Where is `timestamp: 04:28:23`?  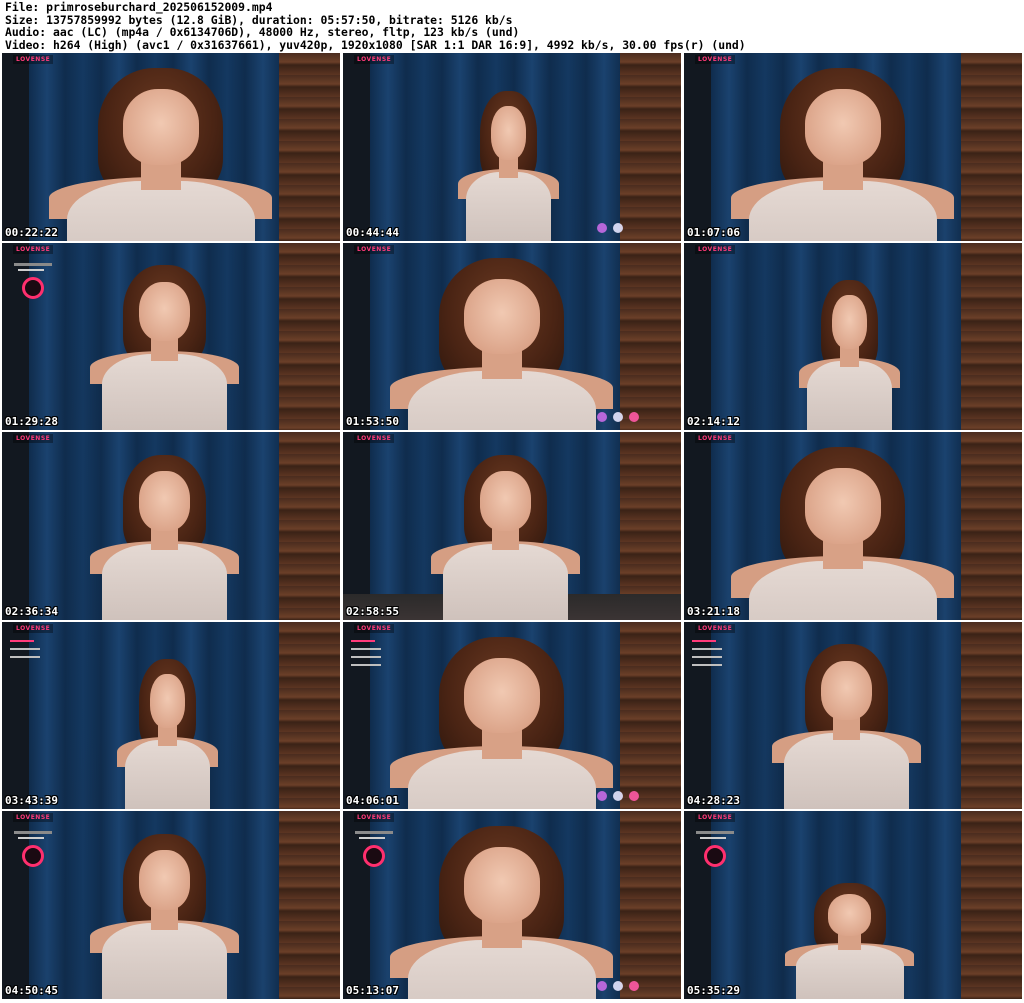 timestamp: 04:28:23 is located at coordinates (713, 801).